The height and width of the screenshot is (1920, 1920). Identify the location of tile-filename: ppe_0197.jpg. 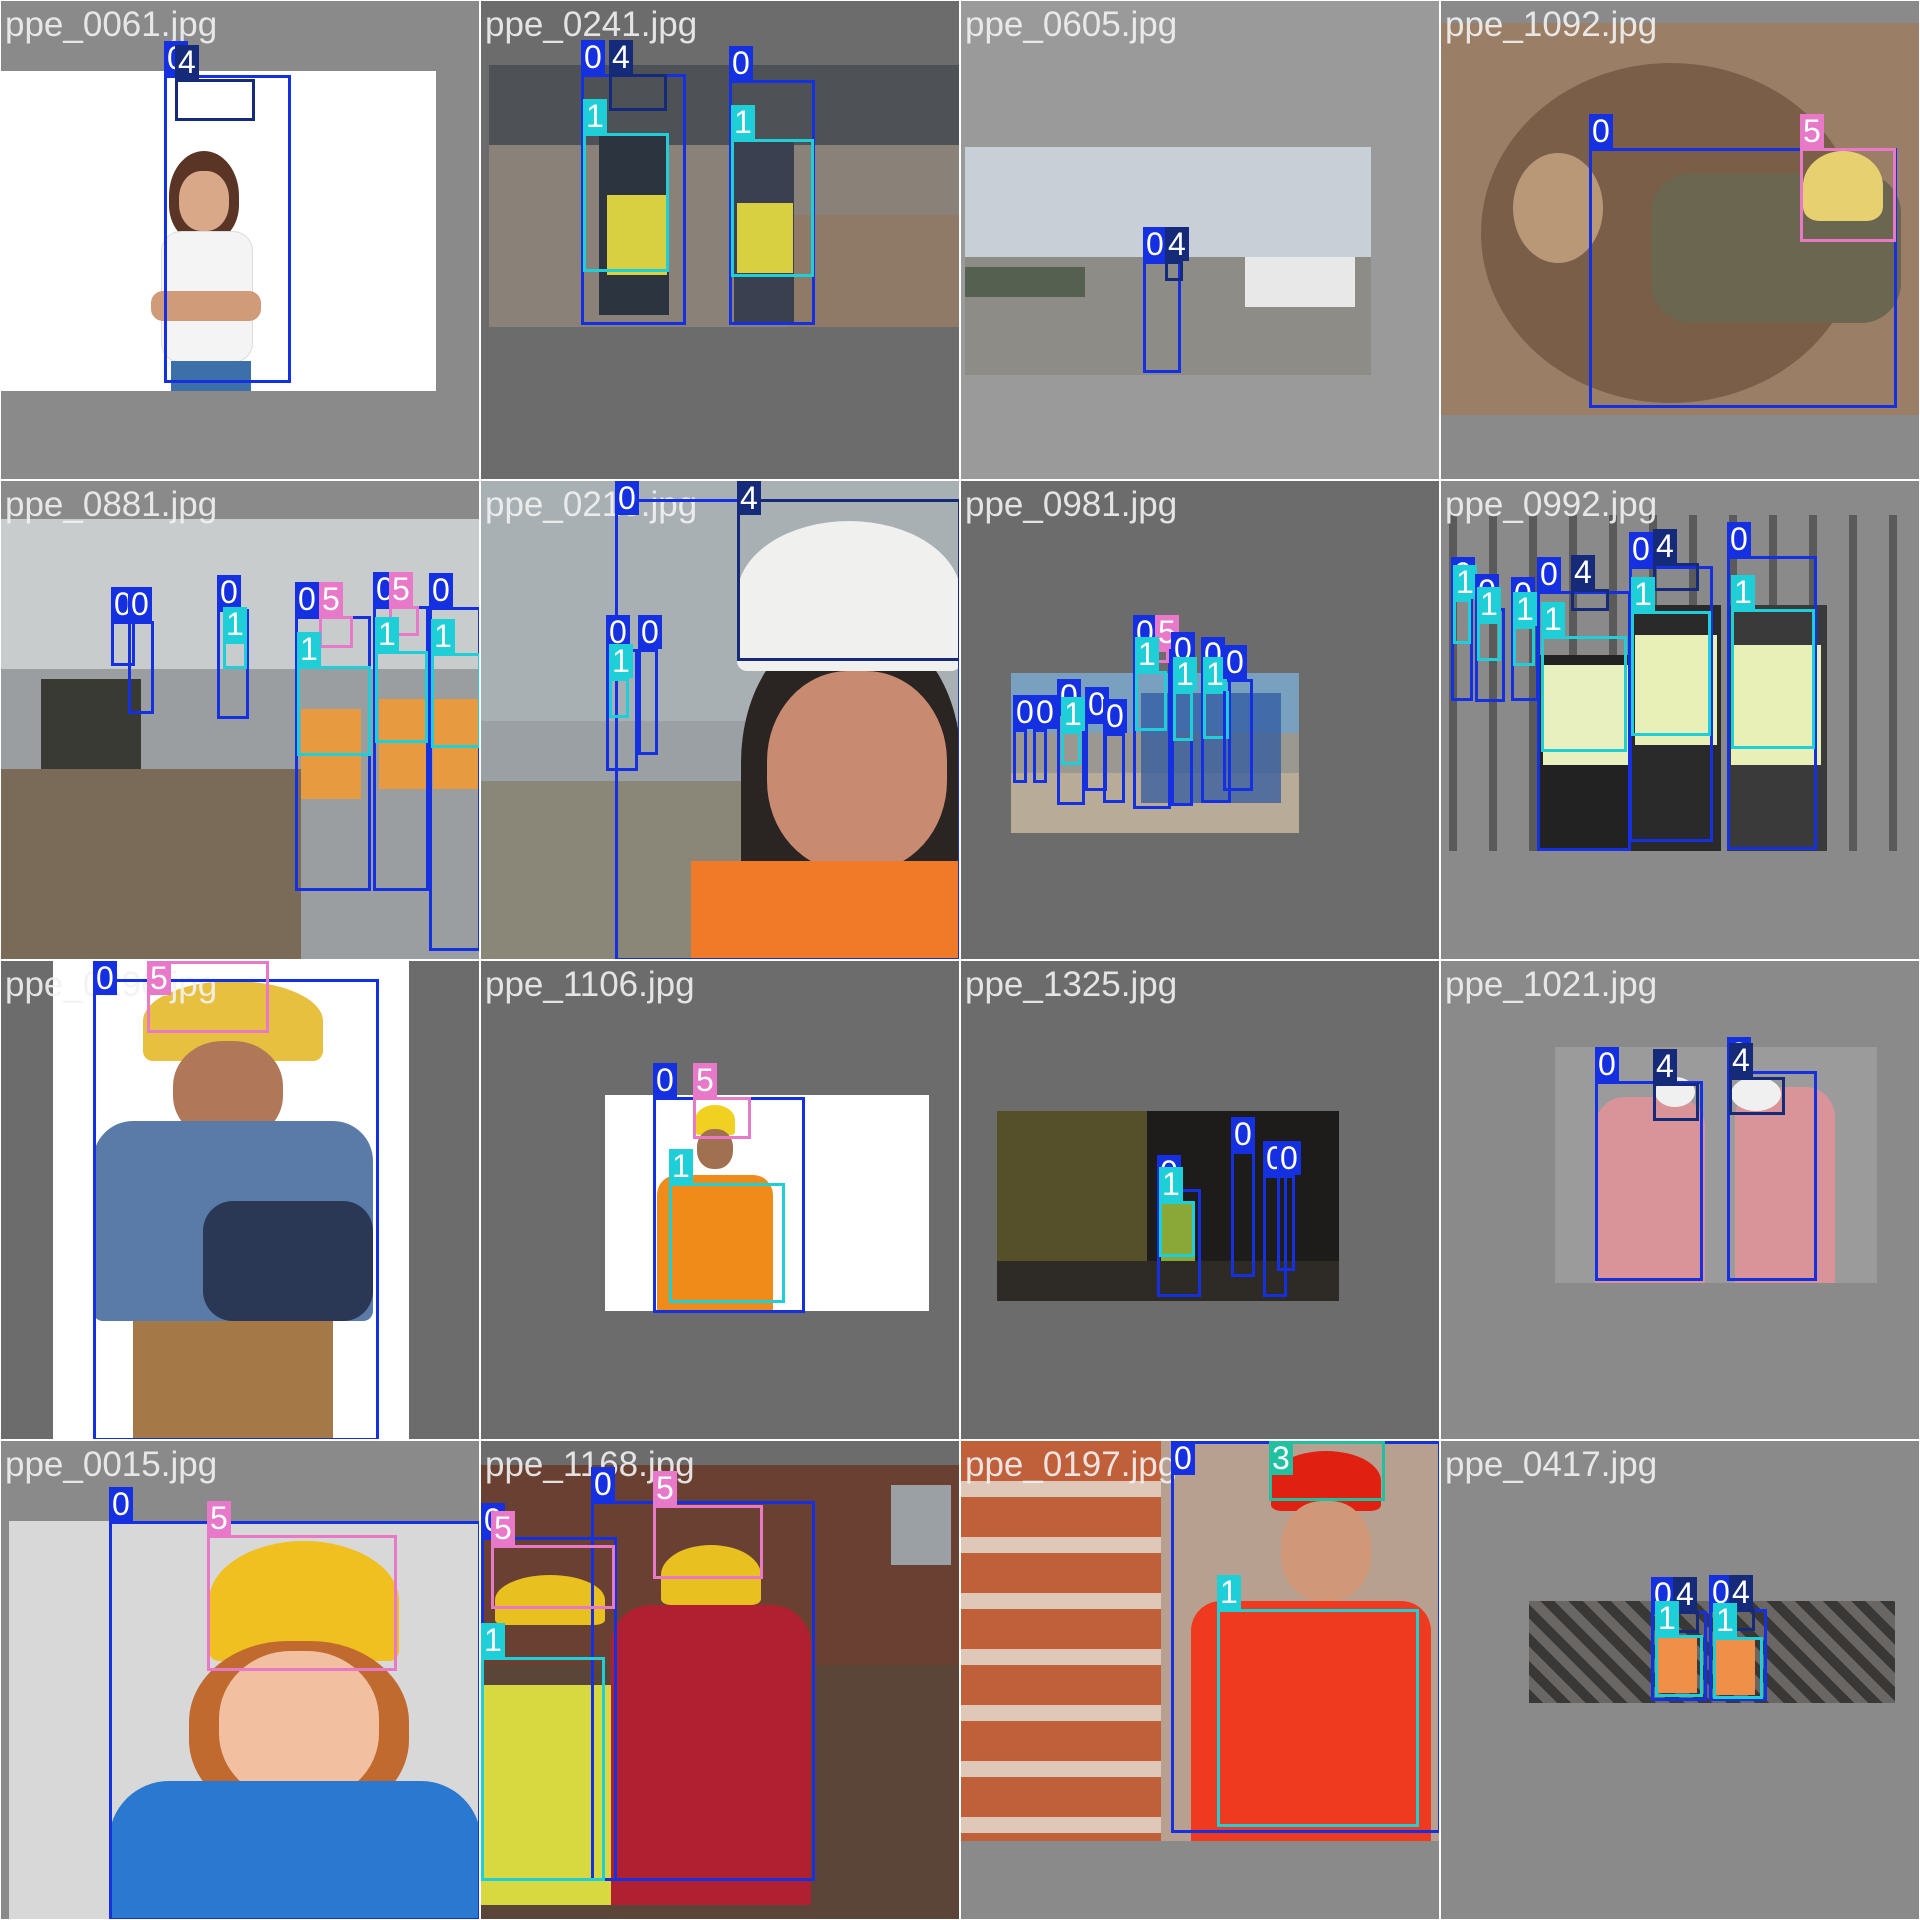
(1071, 1464).